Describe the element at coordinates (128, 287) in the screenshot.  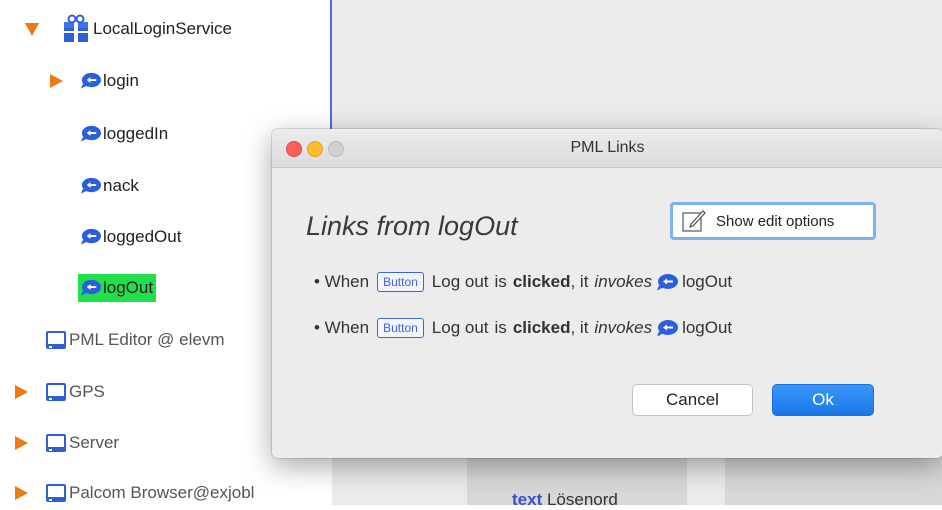
I see `tree-item-label: logOut` at that location.